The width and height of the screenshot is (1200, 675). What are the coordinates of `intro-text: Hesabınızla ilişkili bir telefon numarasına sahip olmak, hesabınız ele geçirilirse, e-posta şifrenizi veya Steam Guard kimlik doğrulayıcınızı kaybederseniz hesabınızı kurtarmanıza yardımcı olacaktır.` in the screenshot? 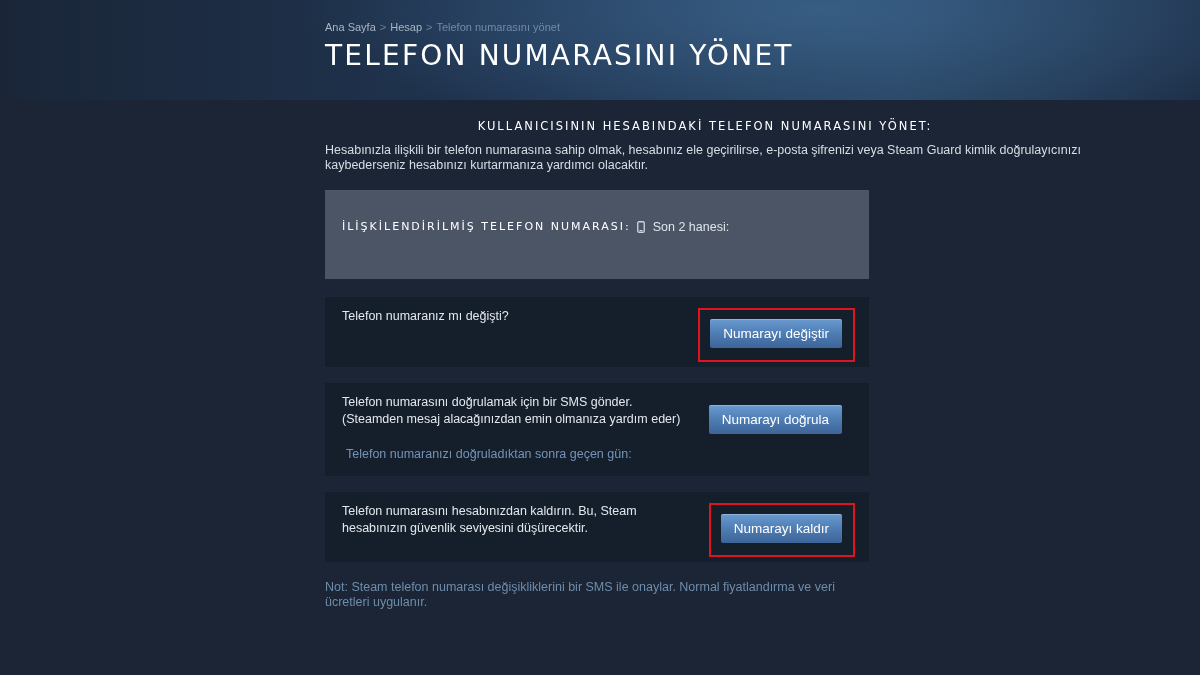 It's located at (703, 158).